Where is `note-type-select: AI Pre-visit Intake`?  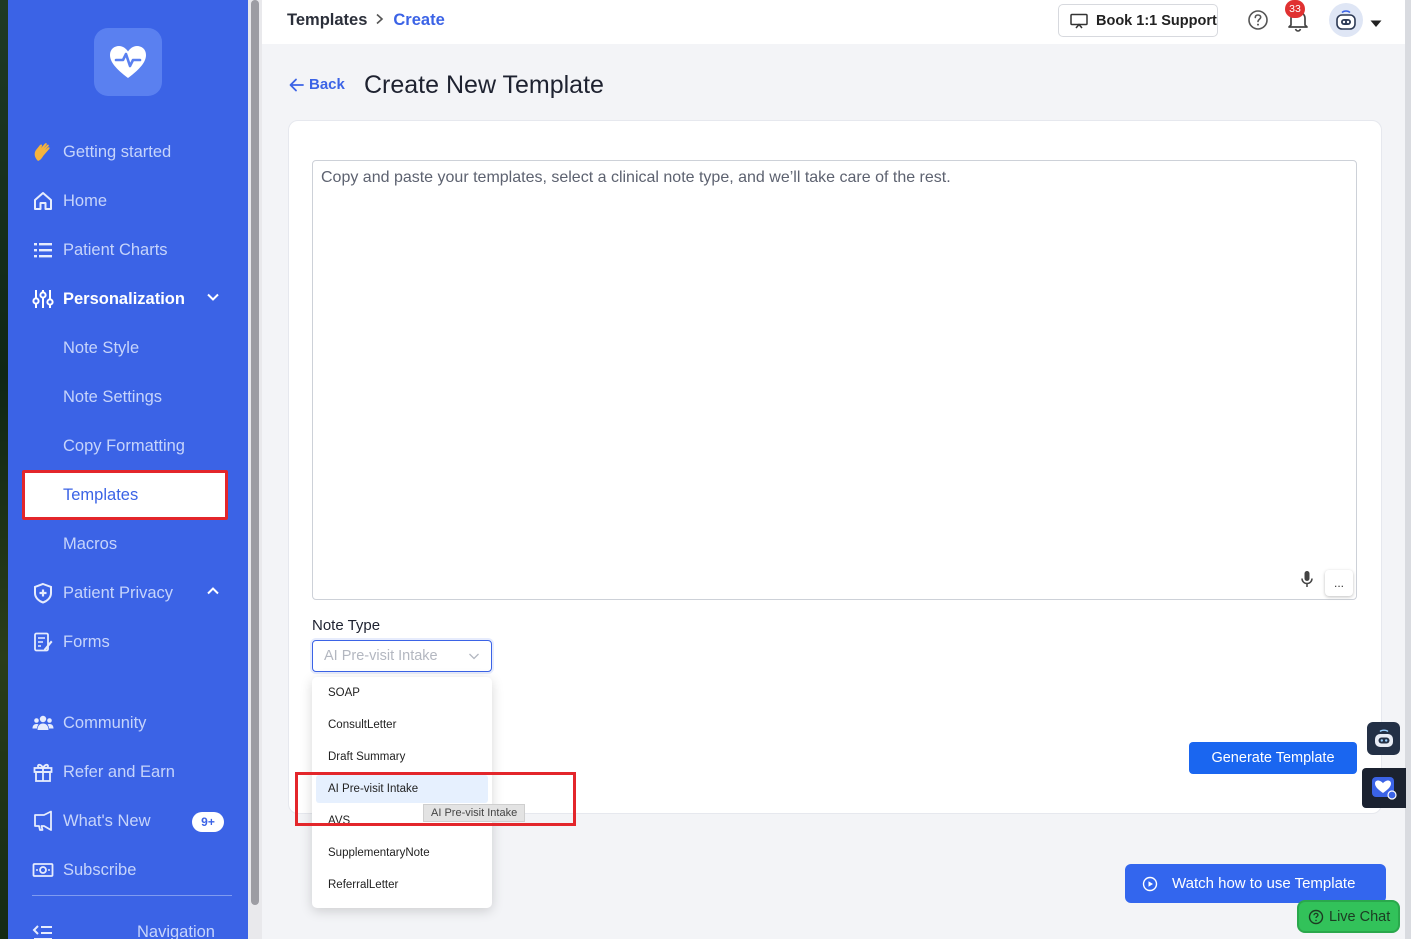 note-type-select: AI Pre-visit Intake is located at coordinates (402, 656).